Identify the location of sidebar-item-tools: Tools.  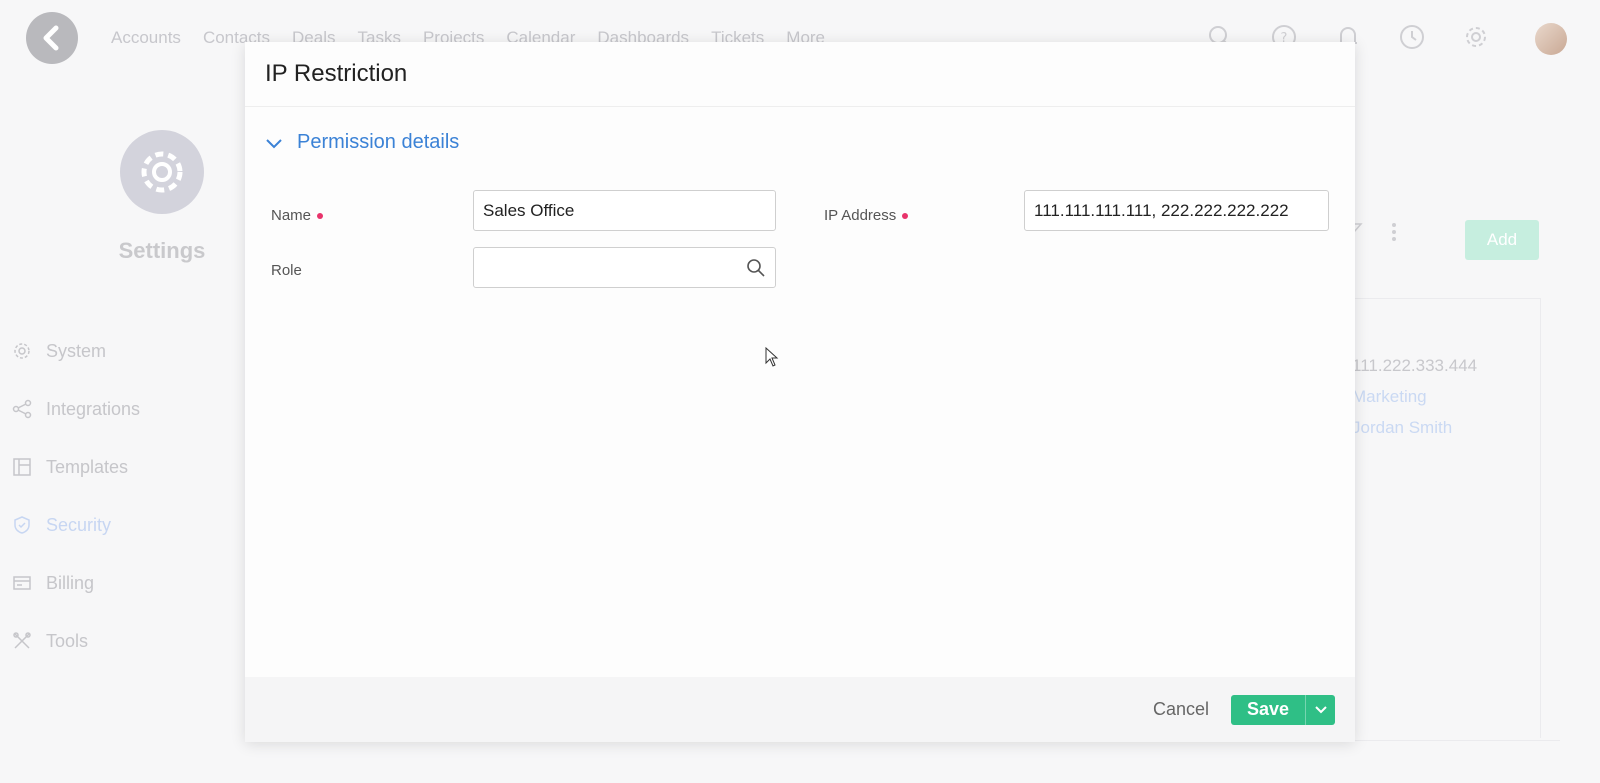
(76, 641).